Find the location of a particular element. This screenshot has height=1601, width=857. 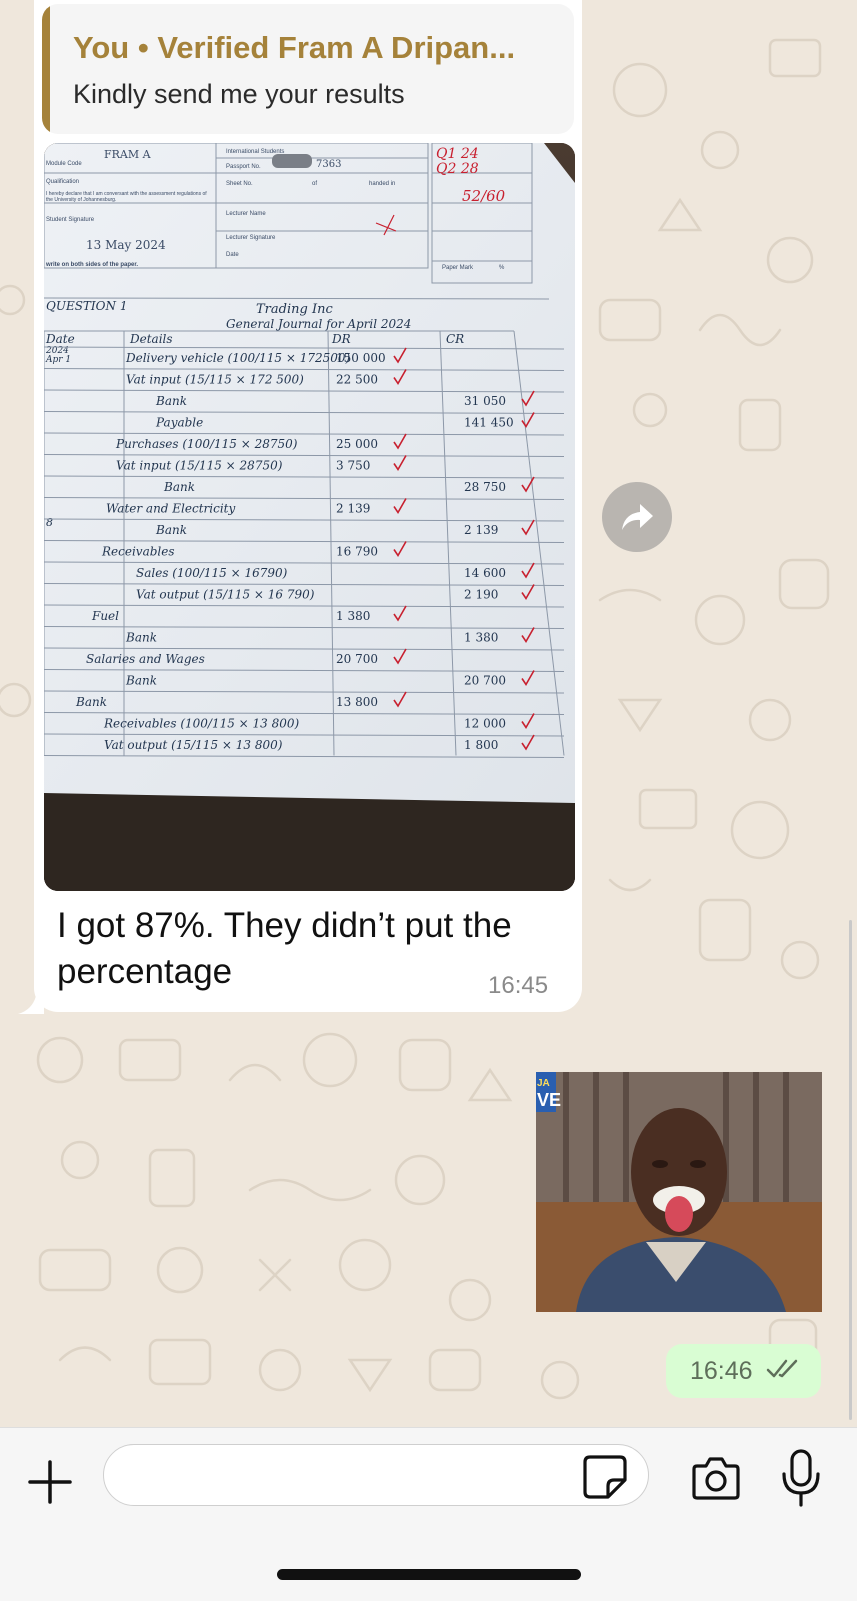

journal-row-details: Purchases (100/115 × 28750) is located at coordinates (206, 444).